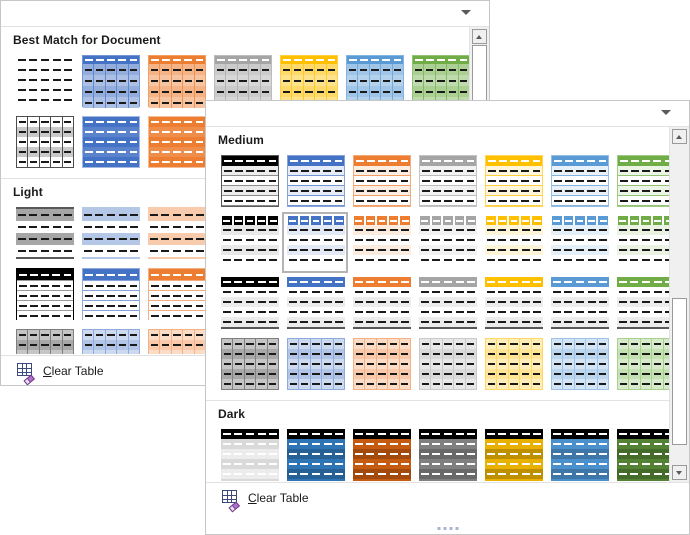 This screenshot has width=690, height=535. What do you see at coordinates (666, 112) in the screenshot?
I see `chevron-down-icon` at bounding box center [666, 112].